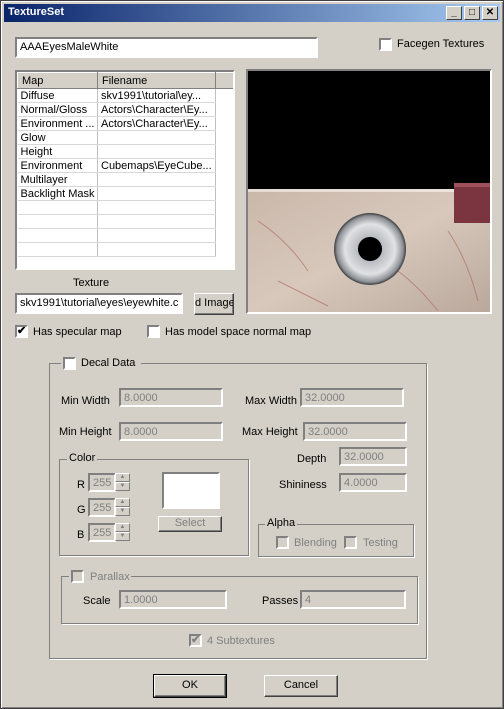  I want to click on g-spinner: ▲ ▼, so click(122, 507).